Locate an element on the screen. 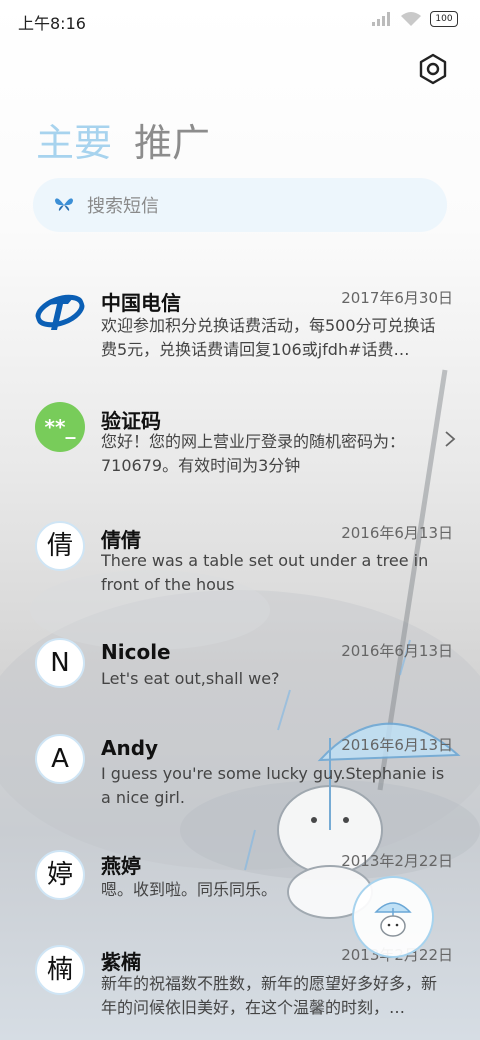 The height and width of the screenshot is (1040, 480). contact-name: 燕婷 is located at coordinates (121, 866).